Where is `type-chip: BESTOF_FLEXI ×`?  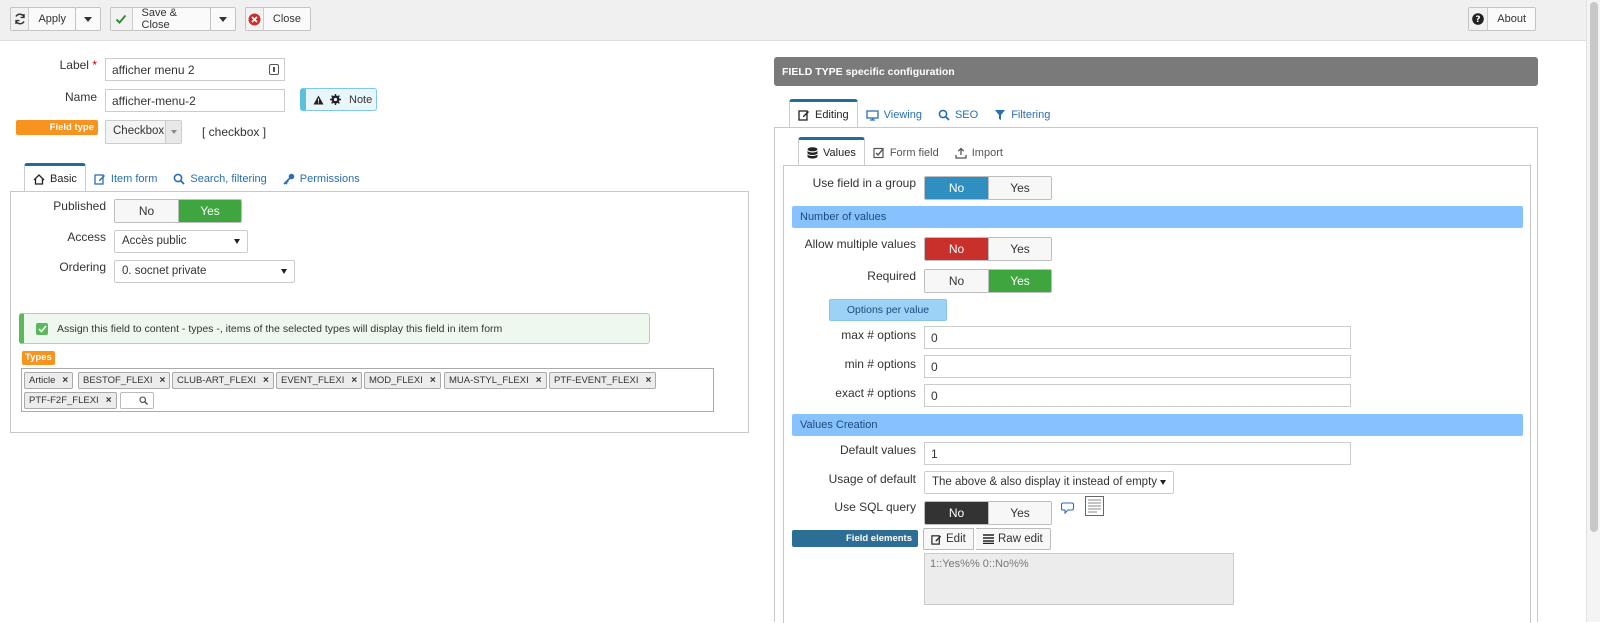
type-chip: BESTOF_FLEXI × is located at coordinates (124, 380).